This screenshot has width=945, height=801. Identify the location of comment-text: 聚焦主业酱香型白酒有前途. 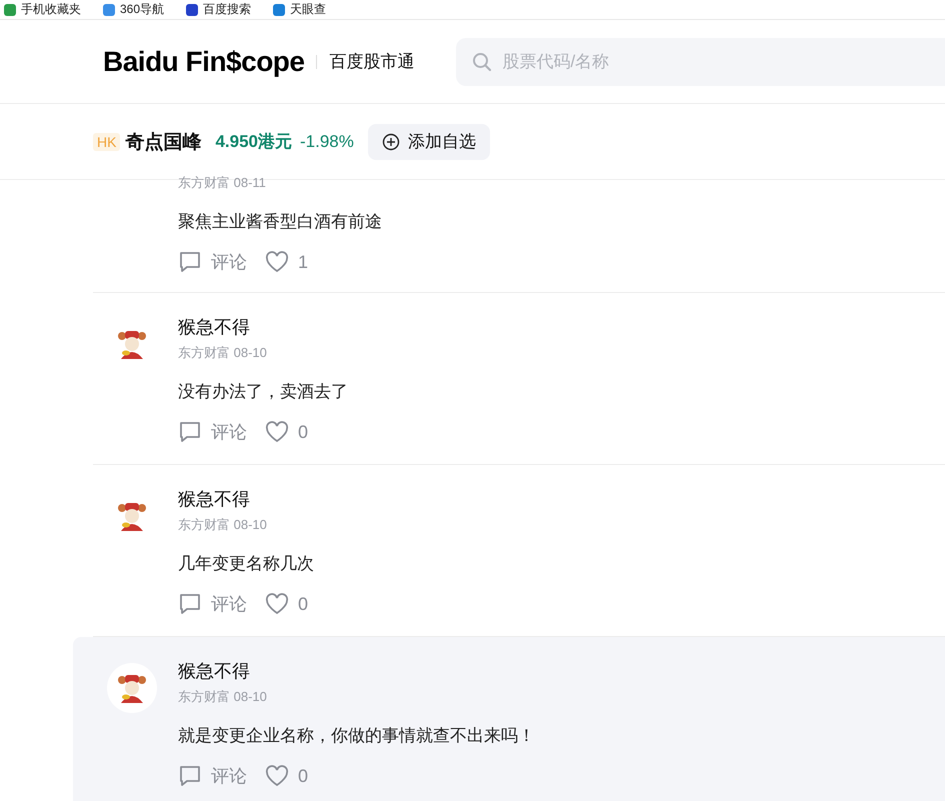
(280, 222).